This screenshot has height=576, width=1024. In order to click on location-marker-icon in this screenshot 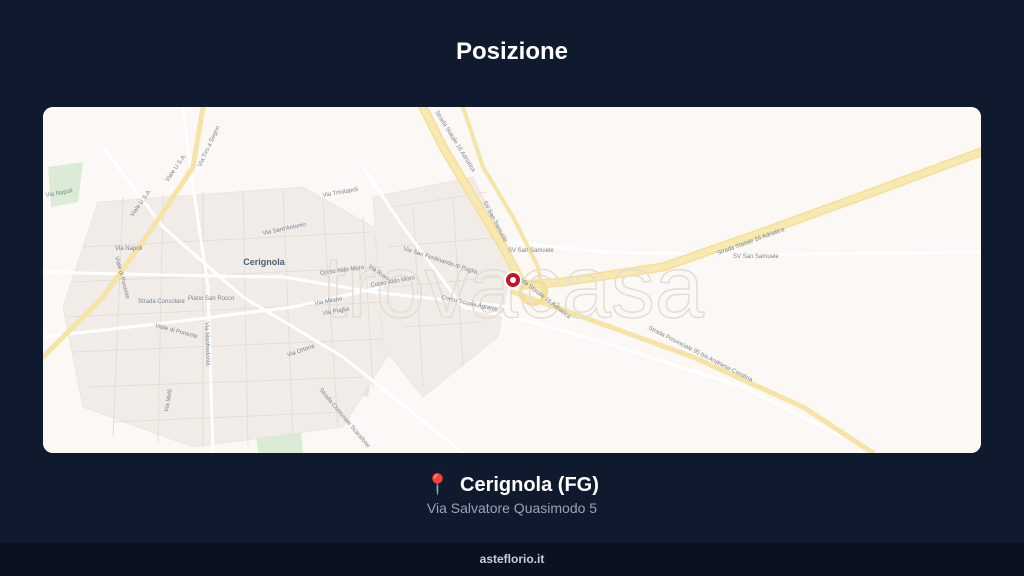, I will do `click(513, 280)`.